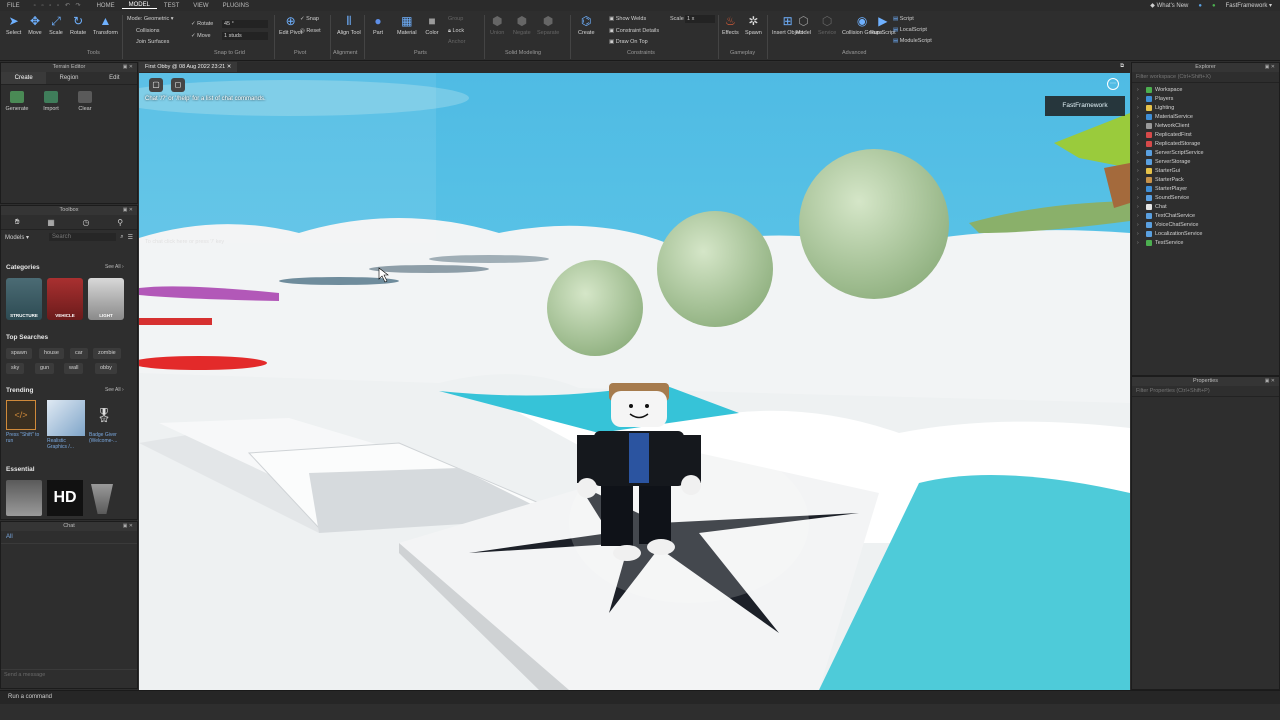 The height and width of the screenshot is (720, 1280). Describe the element at coordinates (24, 498) in the screenshot. I see `essential-item-terrain` at that location.